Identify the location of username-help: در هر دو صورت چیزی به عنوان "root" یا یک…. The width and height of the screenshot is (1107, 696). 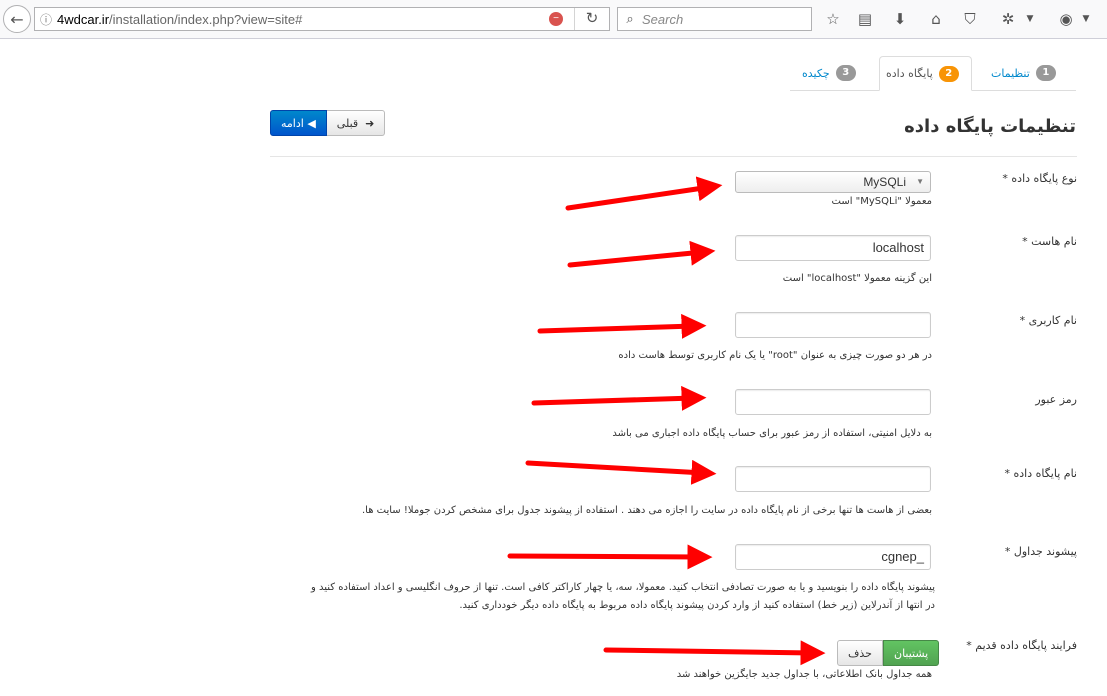
(775, 355).